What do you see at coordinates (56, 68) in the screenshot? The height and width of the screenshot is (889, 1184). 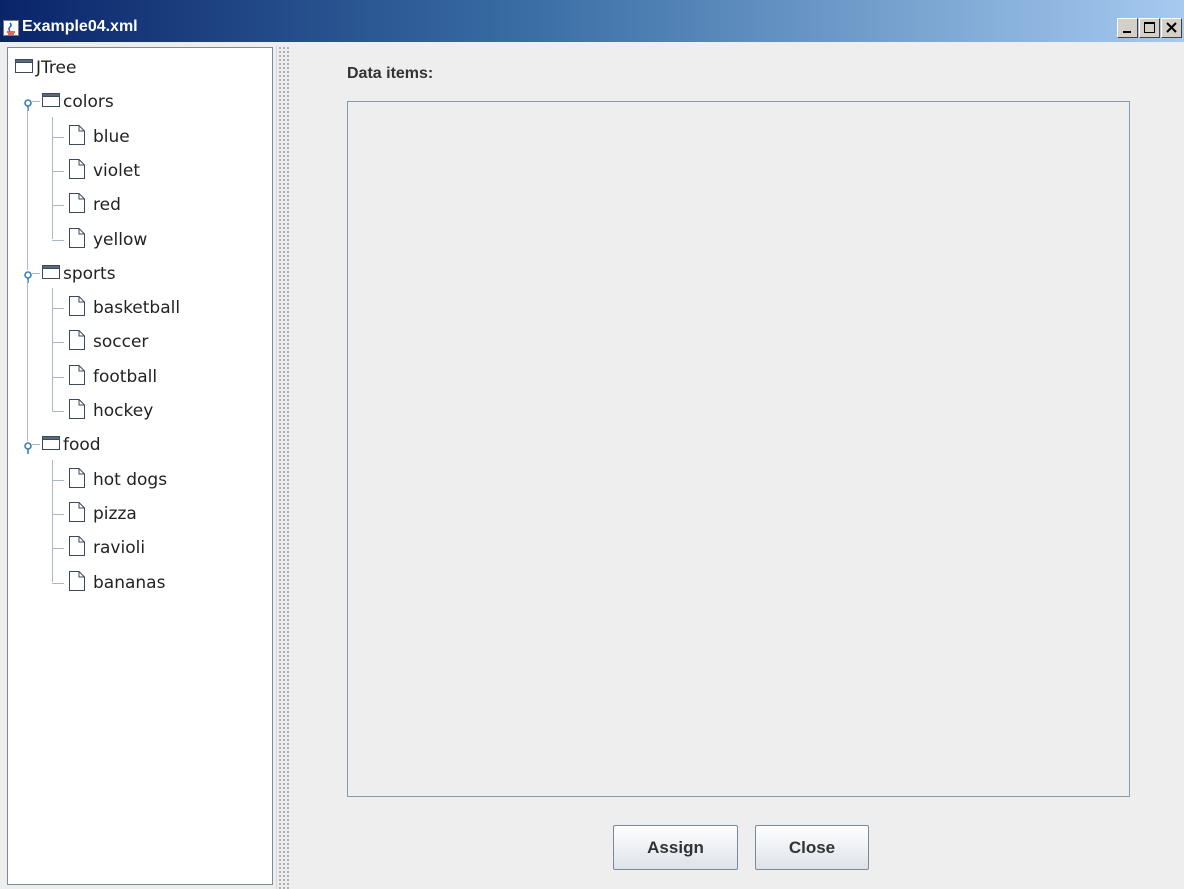 I see `tree-node-label: JTree` at bounding box center [56, 68].